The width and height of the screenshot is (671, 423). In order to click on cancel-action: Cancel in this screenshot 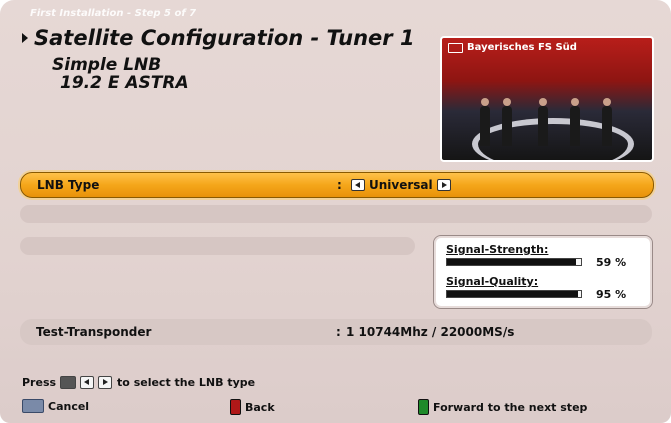, I will do `click(55, 406)`.